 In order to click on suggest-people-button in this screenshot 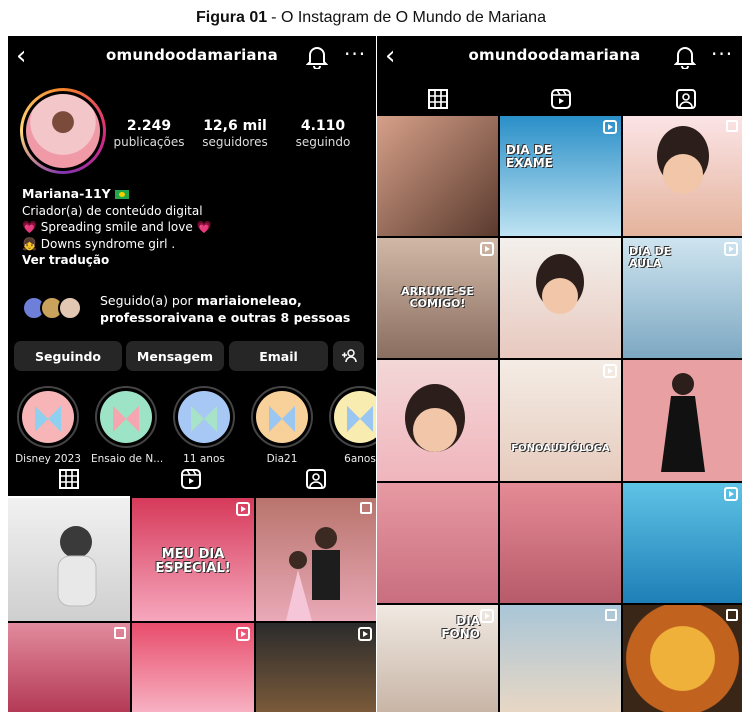, I will do `click(348, 356)`.